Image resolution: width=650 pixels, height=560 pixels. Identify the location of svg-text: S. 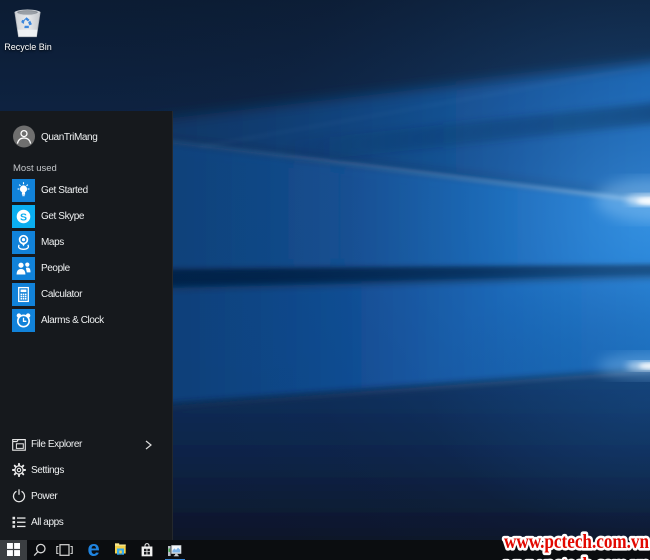
(23, 217).